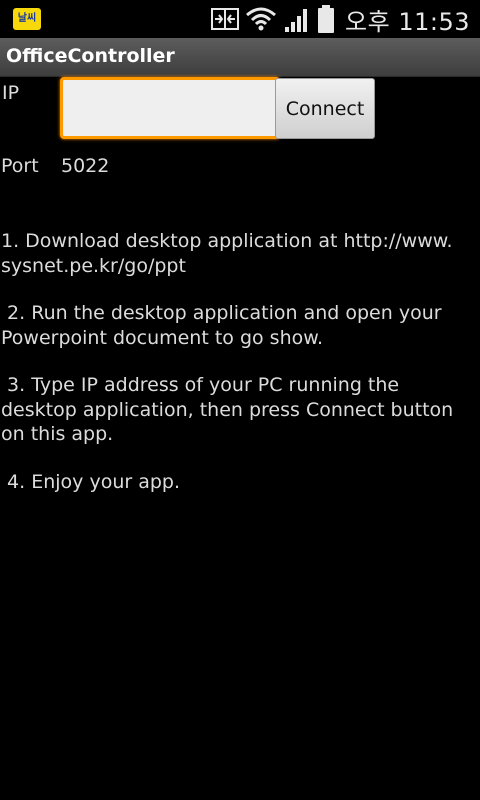  I want to click on port-value: 5022, so click(85, 166).